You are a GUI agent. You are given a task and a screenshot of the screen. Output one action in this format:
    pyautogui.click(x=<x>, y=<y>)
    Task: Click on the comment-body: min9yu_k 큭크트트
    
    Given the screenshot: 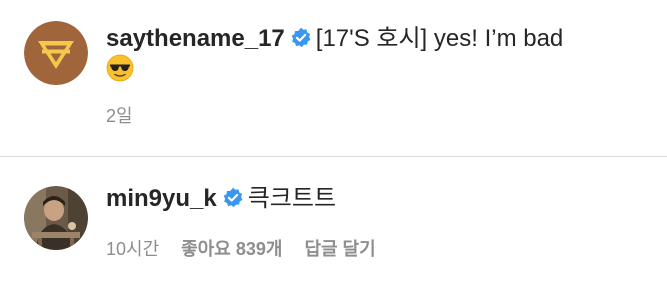 What is the action you would take?
    pyautogui.click(x=374, y=199)
    